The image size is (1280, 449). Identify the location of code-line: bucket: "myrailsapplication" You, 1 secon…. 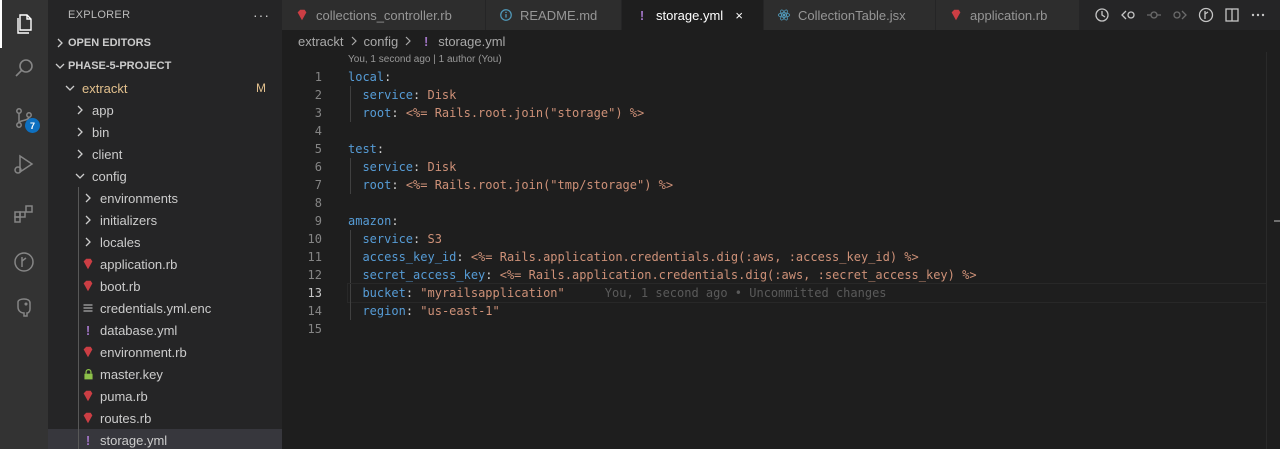
(808, 293).